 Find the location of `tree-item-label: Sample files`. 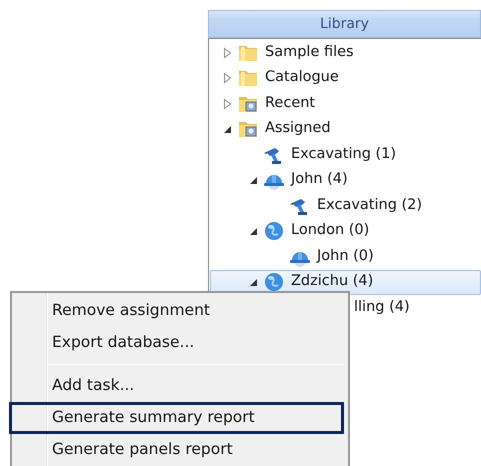

tree-item-label: Sample files is located at coordinates (309, 53).